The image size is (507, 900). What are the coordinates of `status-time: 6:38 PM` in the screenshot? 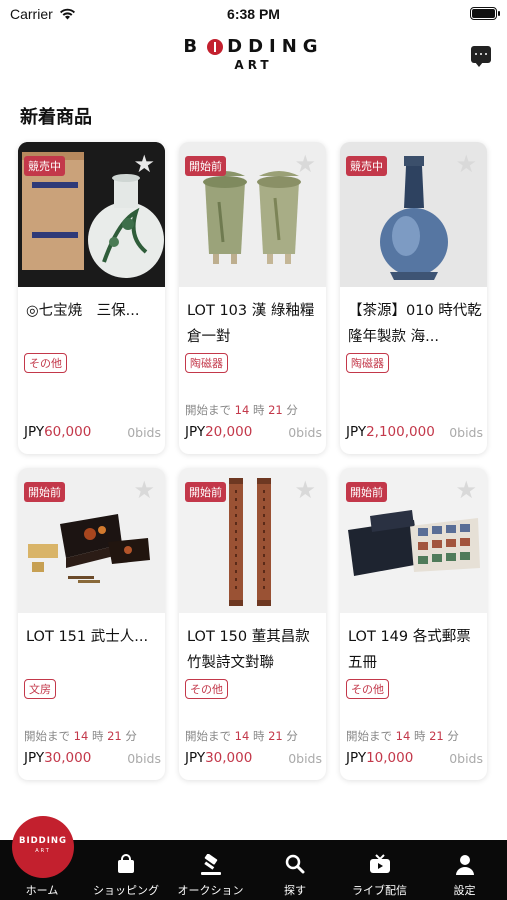 It's located at (253, 14).